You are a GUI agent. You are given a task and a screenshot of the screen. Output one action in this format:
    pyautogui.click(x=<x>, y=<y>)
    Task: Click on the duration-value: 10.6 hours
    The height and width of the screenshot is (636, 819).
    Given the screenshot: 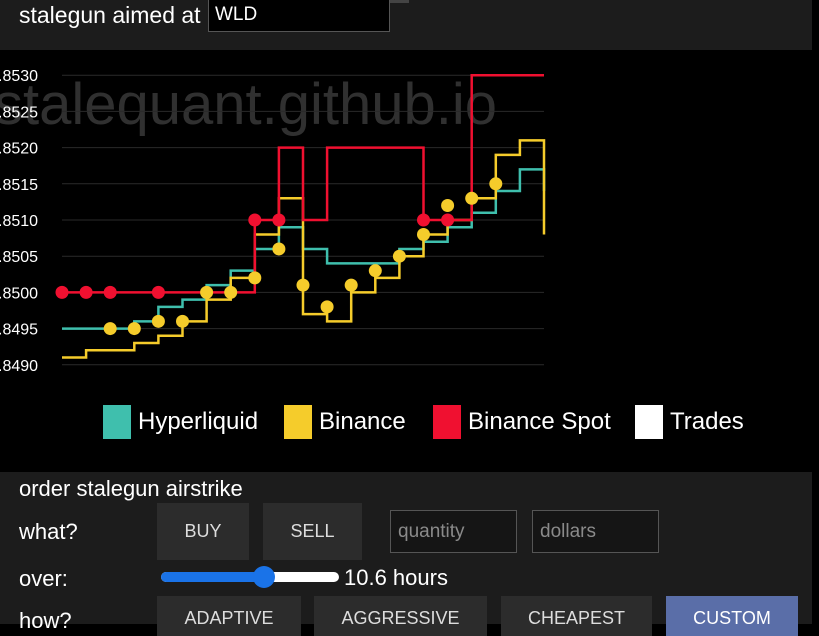 What is the action you would take?
    pyautogui.click(x=396, y=577)
    